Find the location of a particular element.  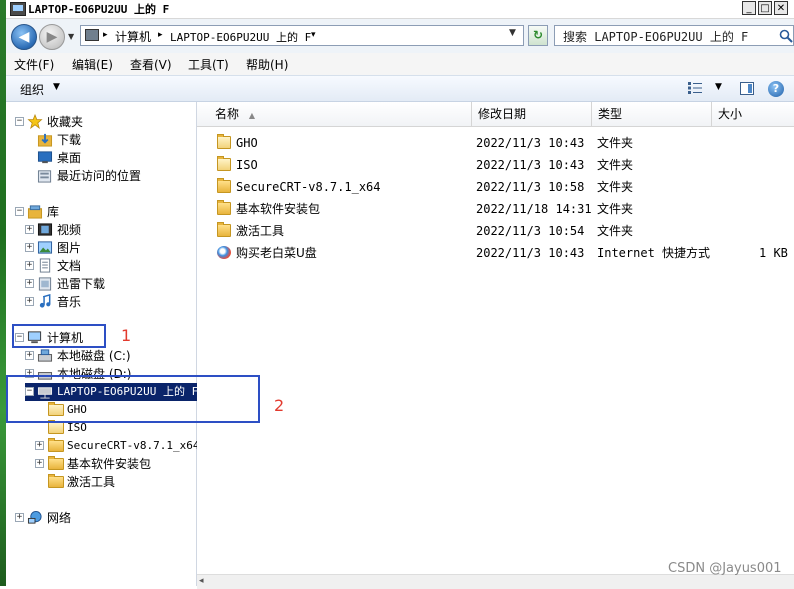

file-row: SecureCRT-v8.7.1_x64 2022/11/3 10:58 文件夹 is located at coordinates (495, 187).